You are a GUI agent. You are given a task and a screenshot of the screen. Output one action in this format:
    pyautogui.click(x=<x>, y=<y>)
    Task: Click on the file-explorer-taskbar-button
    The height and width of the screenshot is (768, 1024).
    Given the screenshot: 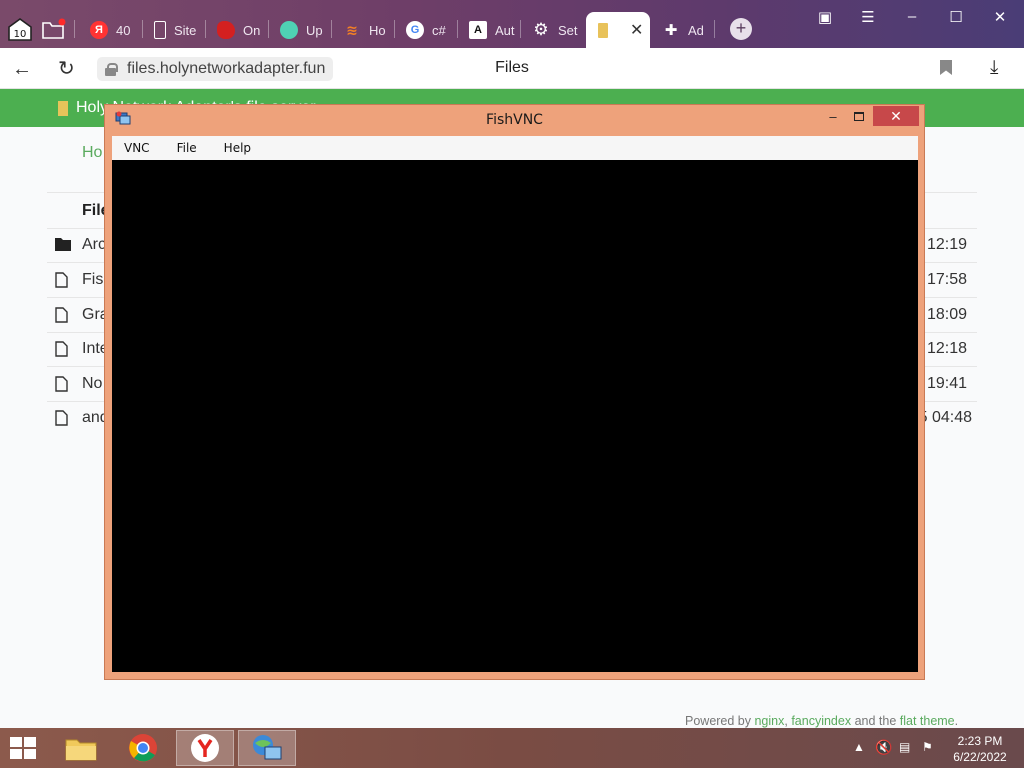 What is the action you would take?
    pyautogui.click(x=81, y=748)
    